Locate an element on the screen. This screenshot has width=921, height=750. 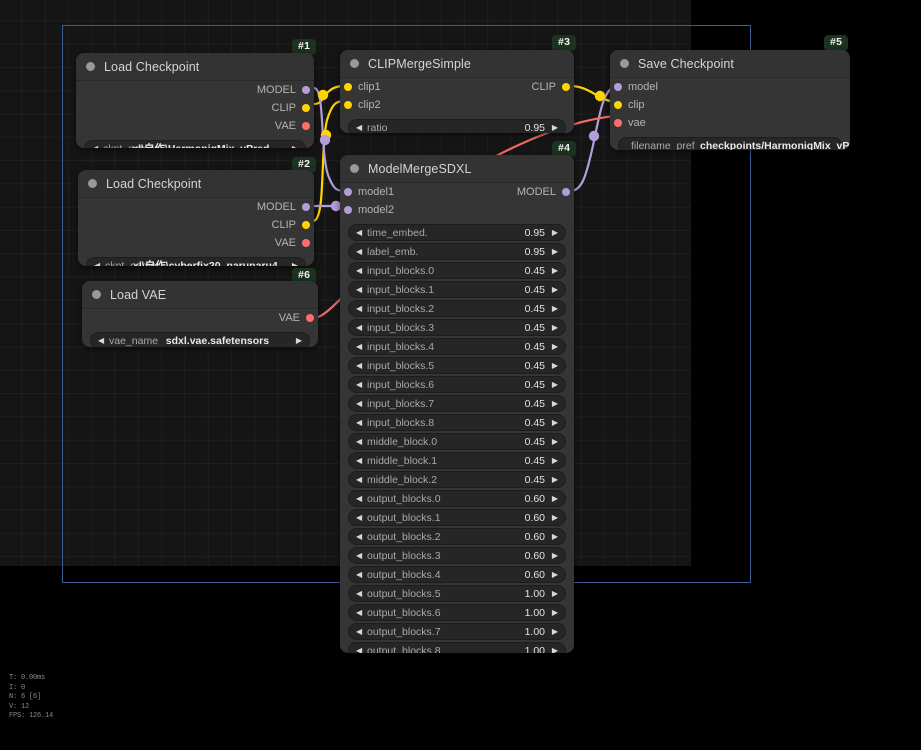
input-port-model-icon is located at coordinates (618, 87).